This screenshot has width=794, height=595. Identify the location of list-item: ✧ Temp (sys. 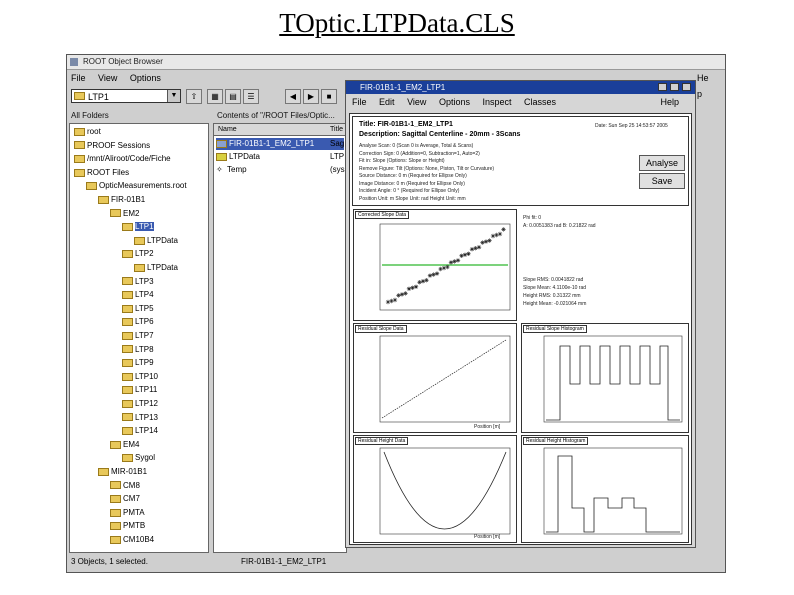
(280, 170).